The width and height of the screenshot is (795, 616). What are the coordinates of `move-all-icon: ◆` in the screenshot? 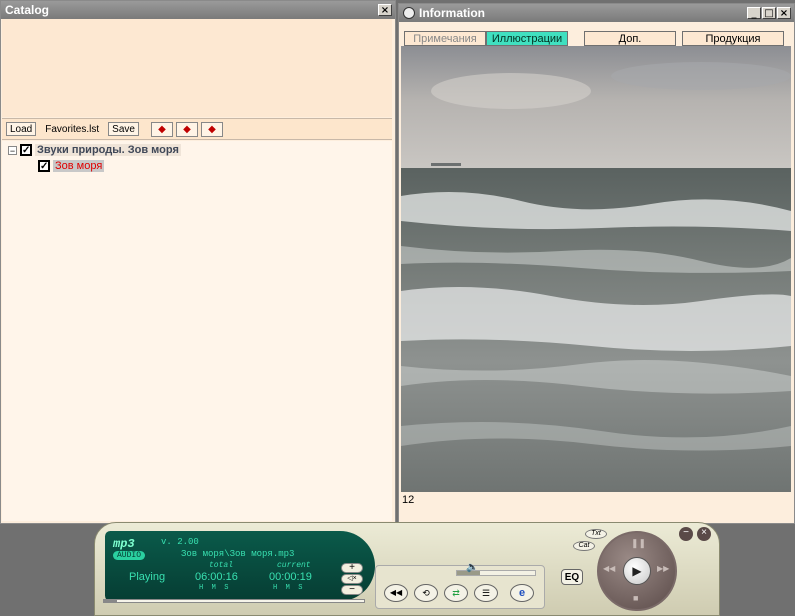 It's located at (162, 129).